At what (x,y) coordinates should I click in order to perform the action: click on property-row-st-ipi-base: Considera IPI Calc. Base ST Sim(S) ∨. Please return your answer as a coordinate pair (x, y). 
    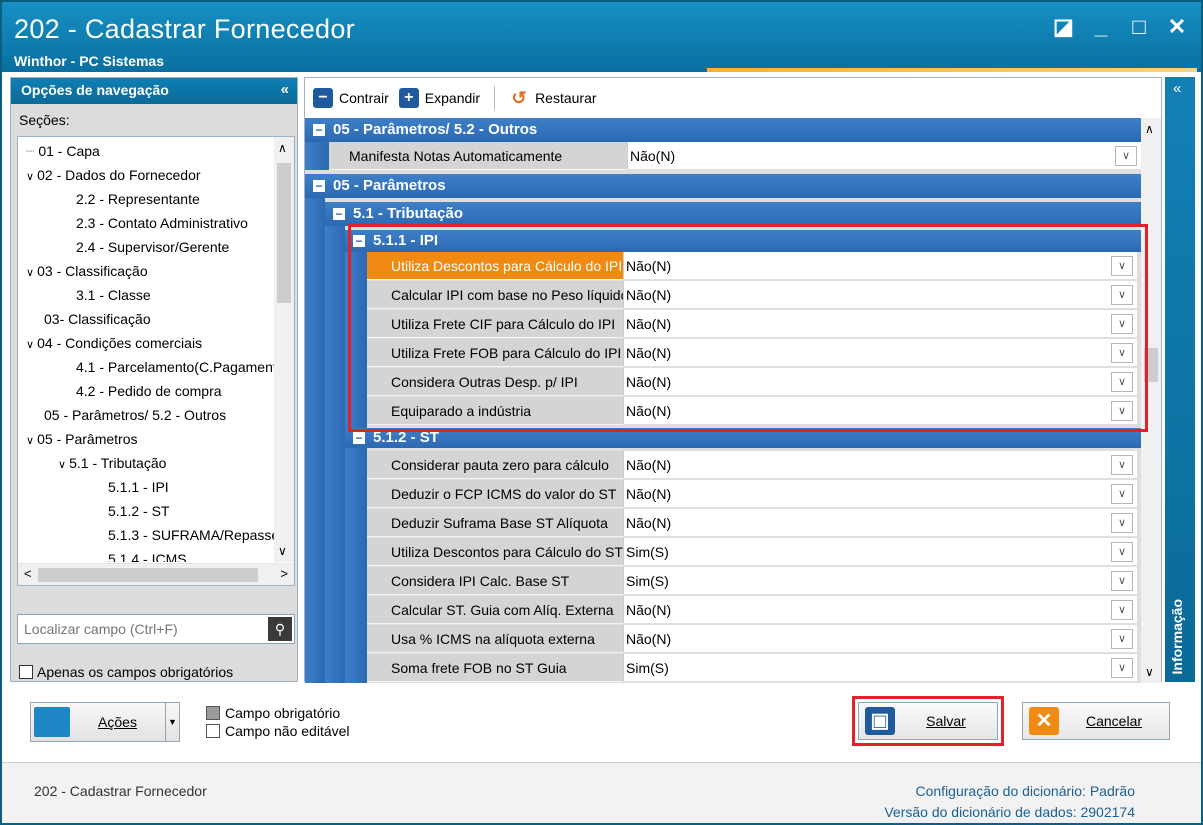
    Looking at the image, I should click on (755, 581).